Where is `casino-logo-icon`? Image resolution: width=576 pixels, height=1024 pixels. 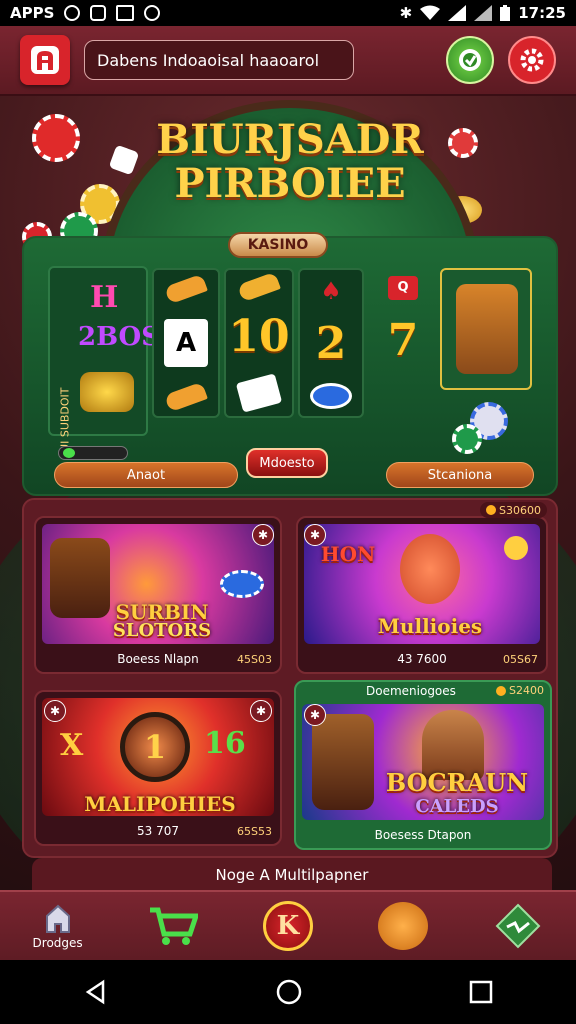
casino-logo-icon is located at coordinates (45, 60).